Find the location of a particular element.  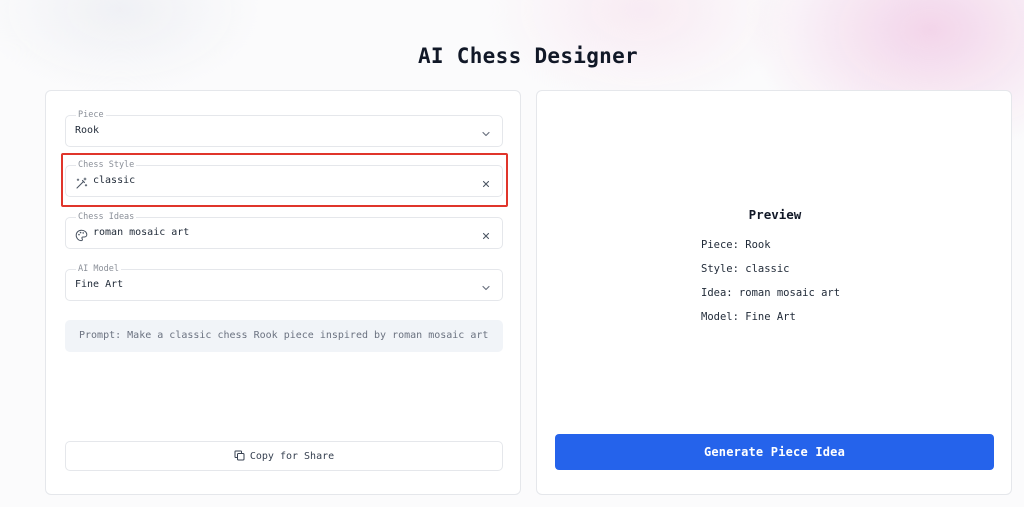

preview-title: Preview is located at coordinates (775, 214).